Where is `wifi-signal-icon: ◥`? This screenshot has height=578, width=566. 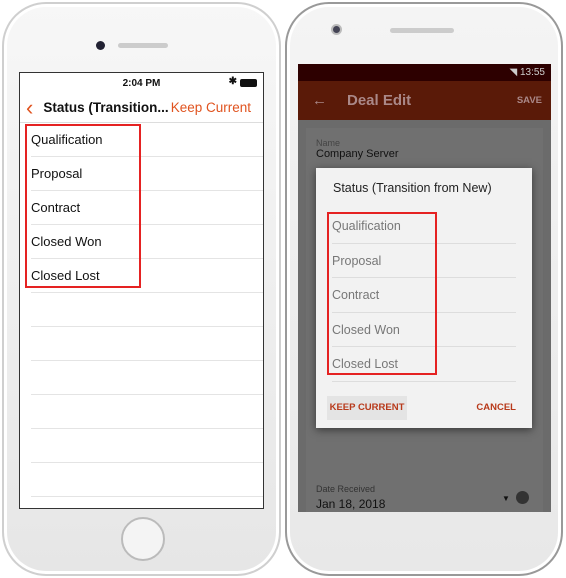 wifi-signal-icon: ◥ is located at coordinates (514, 72).